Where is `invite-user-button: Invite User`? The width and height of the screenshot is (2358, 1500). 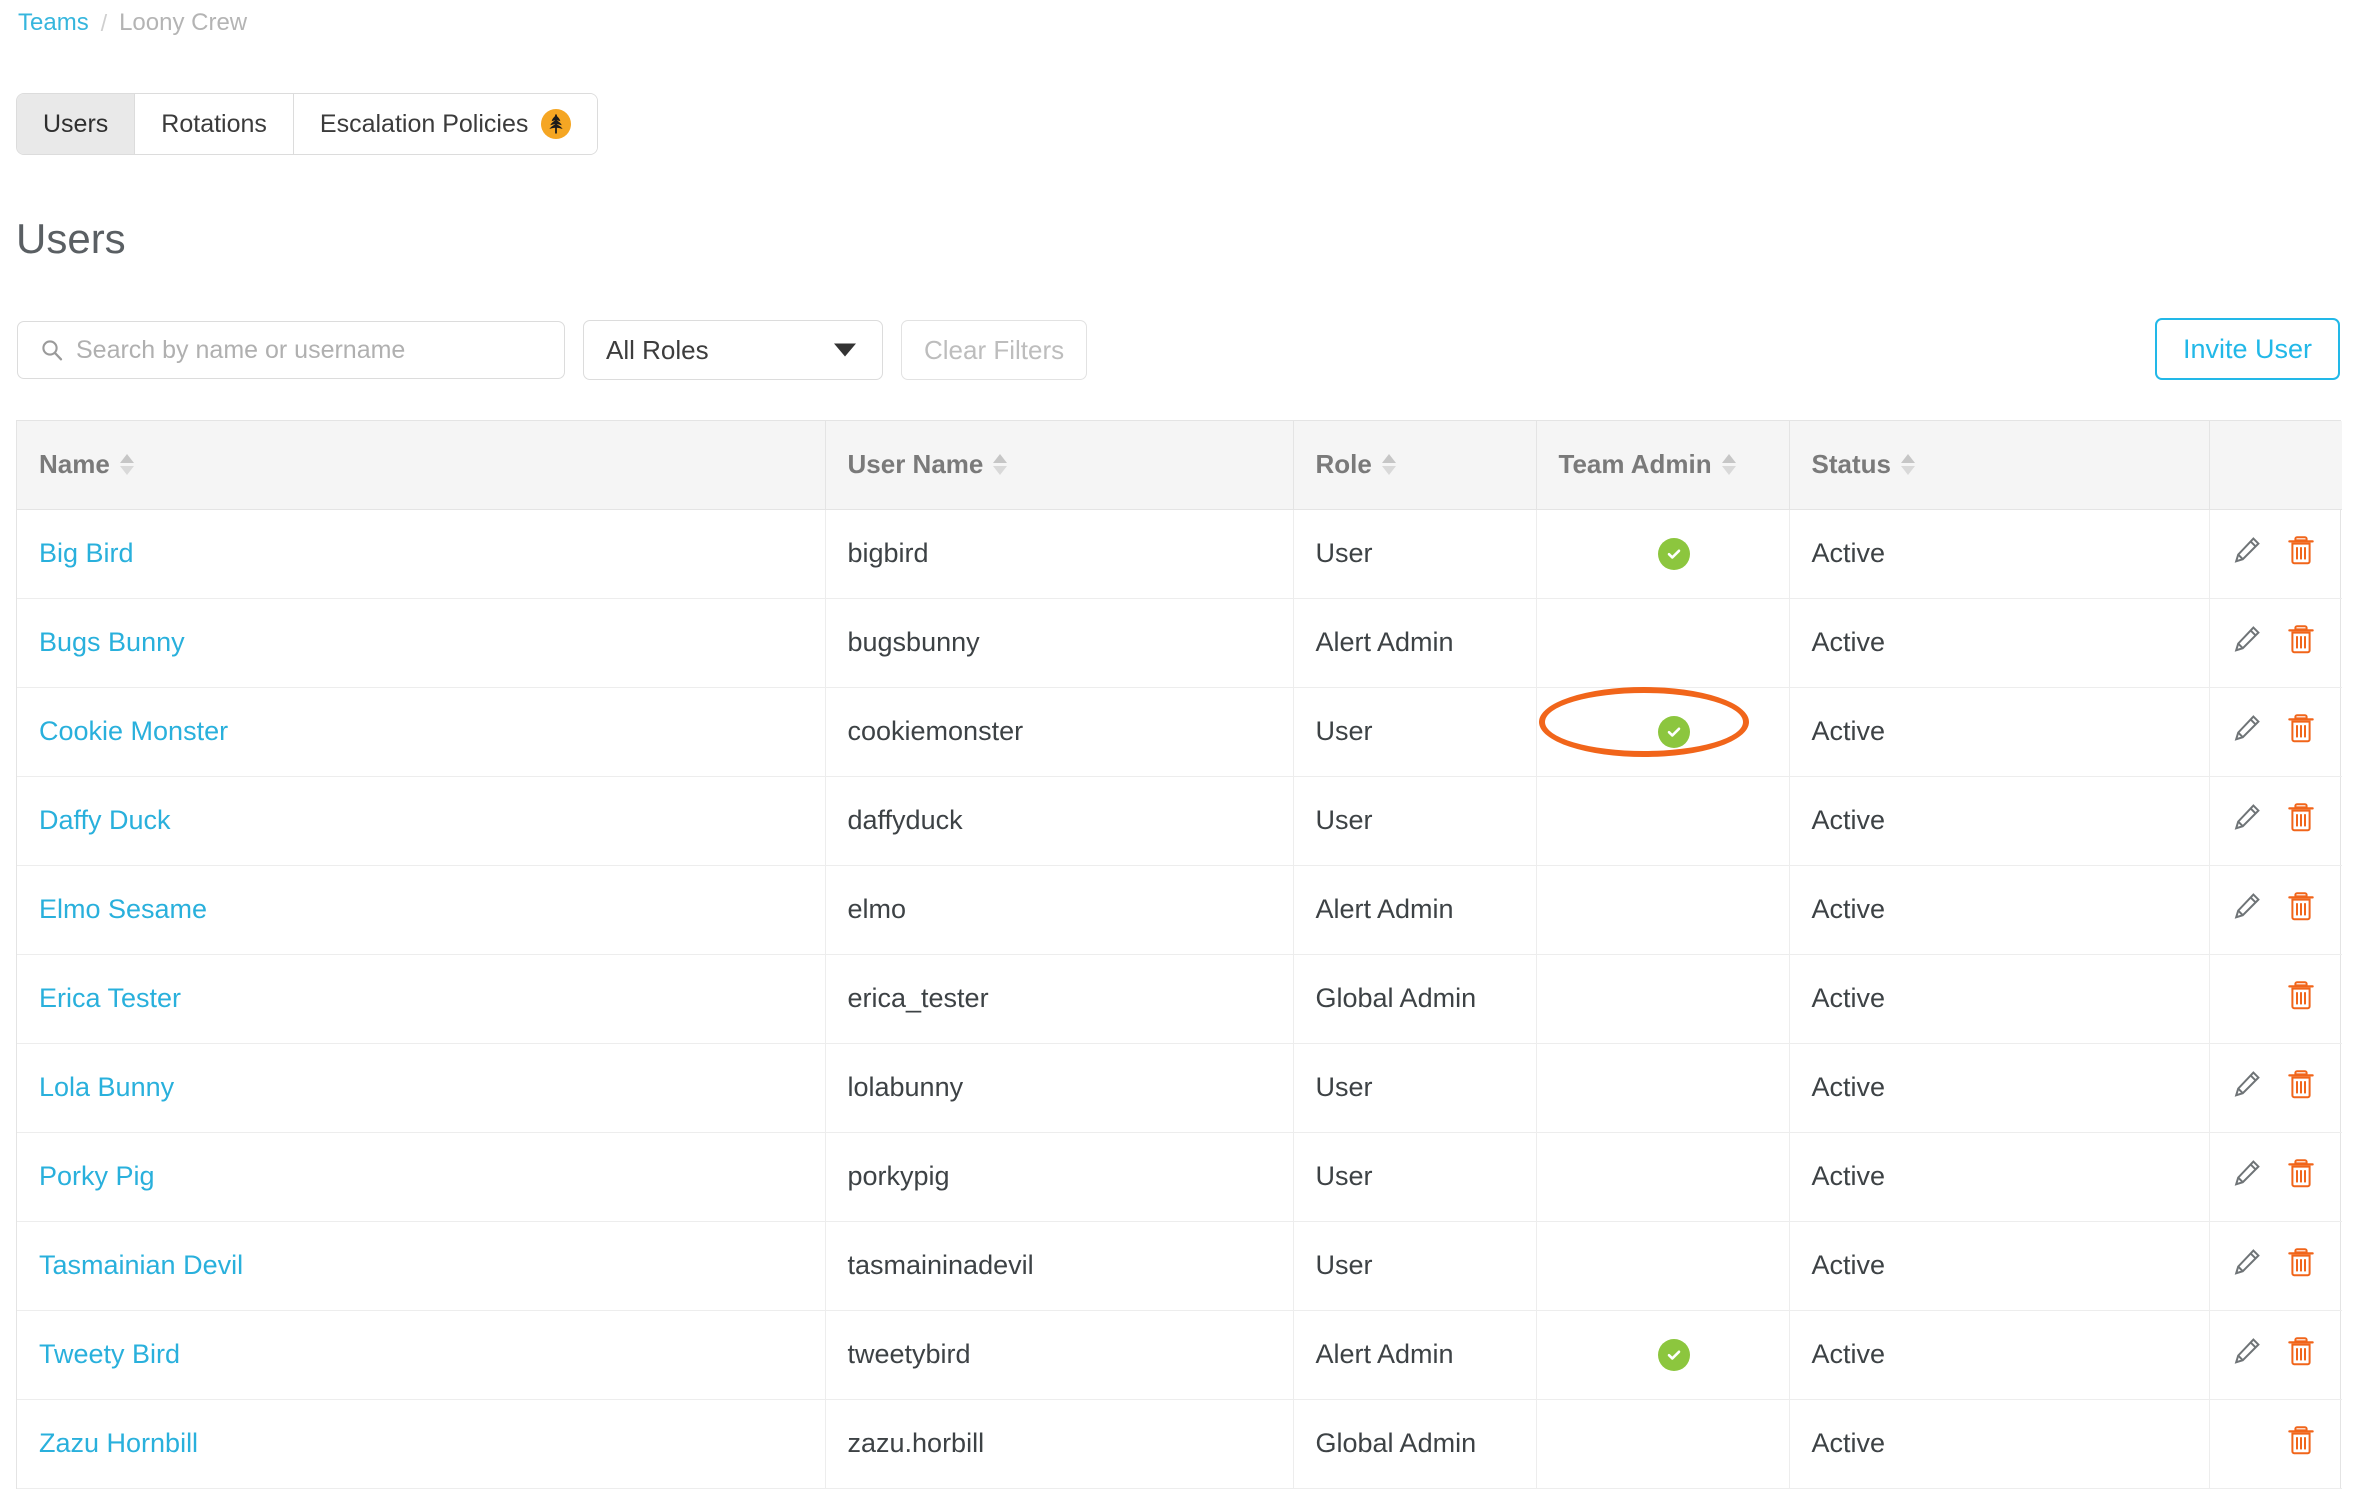 invite-user-button: Invite User is located at coordinates (2247, 349).